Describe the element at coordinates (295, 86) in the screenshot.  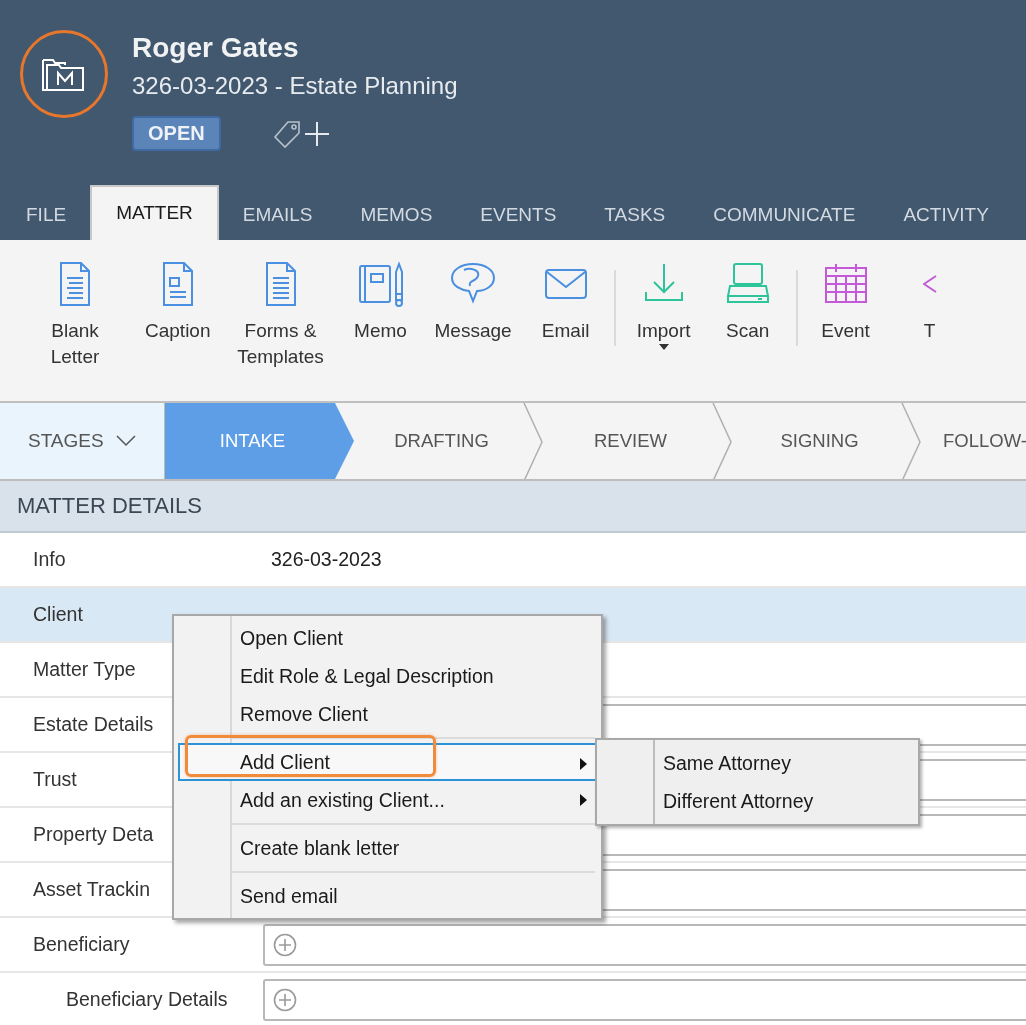
I see `matter-number: 326-03-2023 - Estate Planning` at that location.